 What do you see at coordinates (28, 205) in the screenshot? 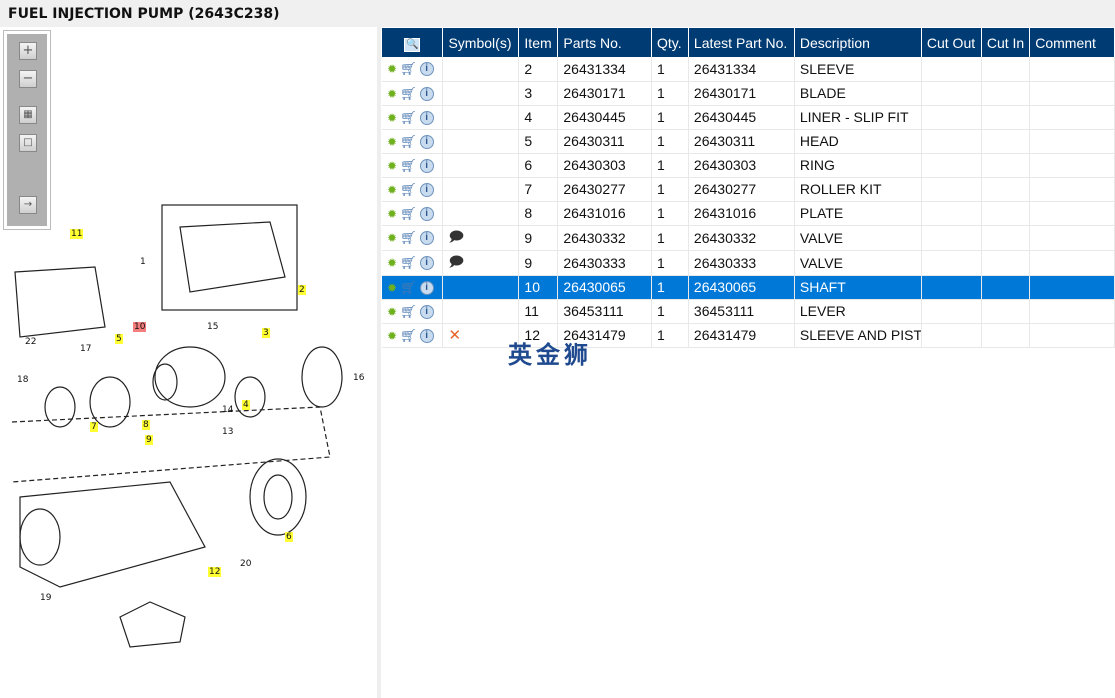
I see `export-button: →` at bounding box center [28, 205].